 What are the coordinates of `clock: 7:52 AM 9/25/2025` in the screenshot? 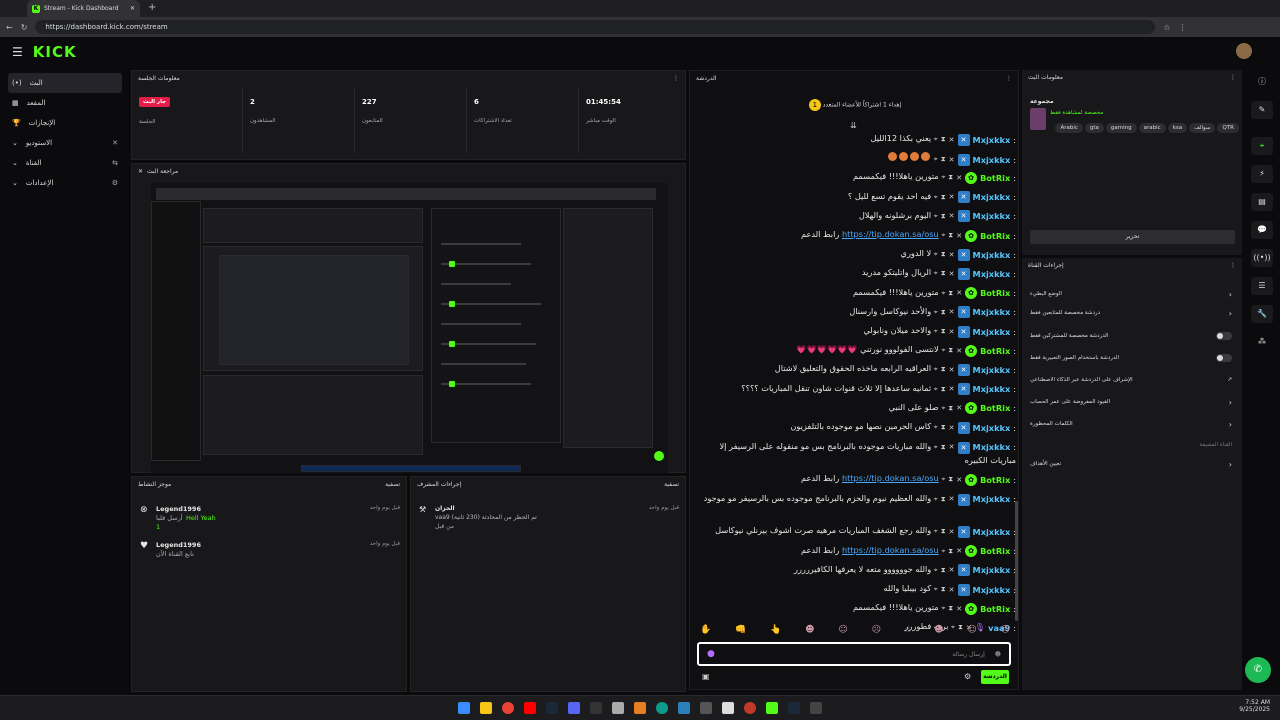 It's located at (1254, 706).